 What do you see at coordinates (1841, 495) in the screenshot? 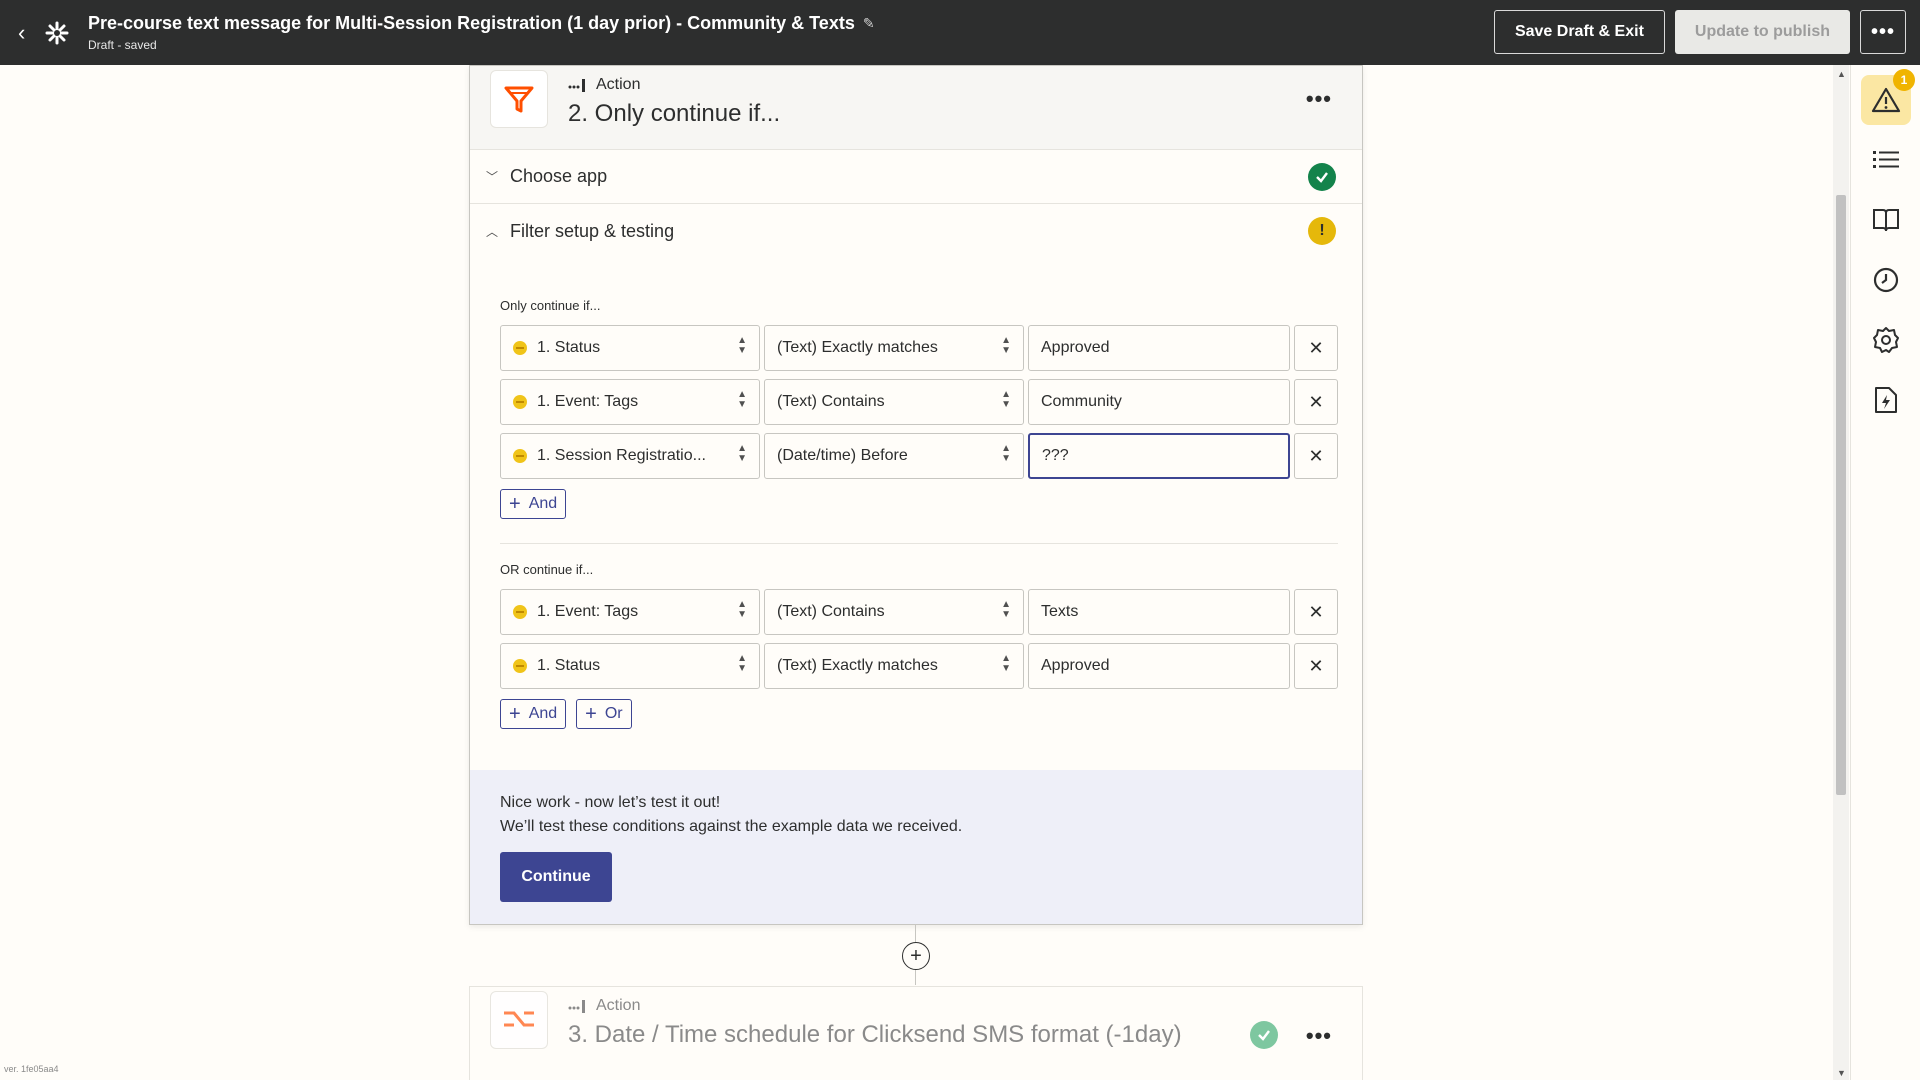
I see `scrollbar-thumb` at bounding box center [1841, 495].